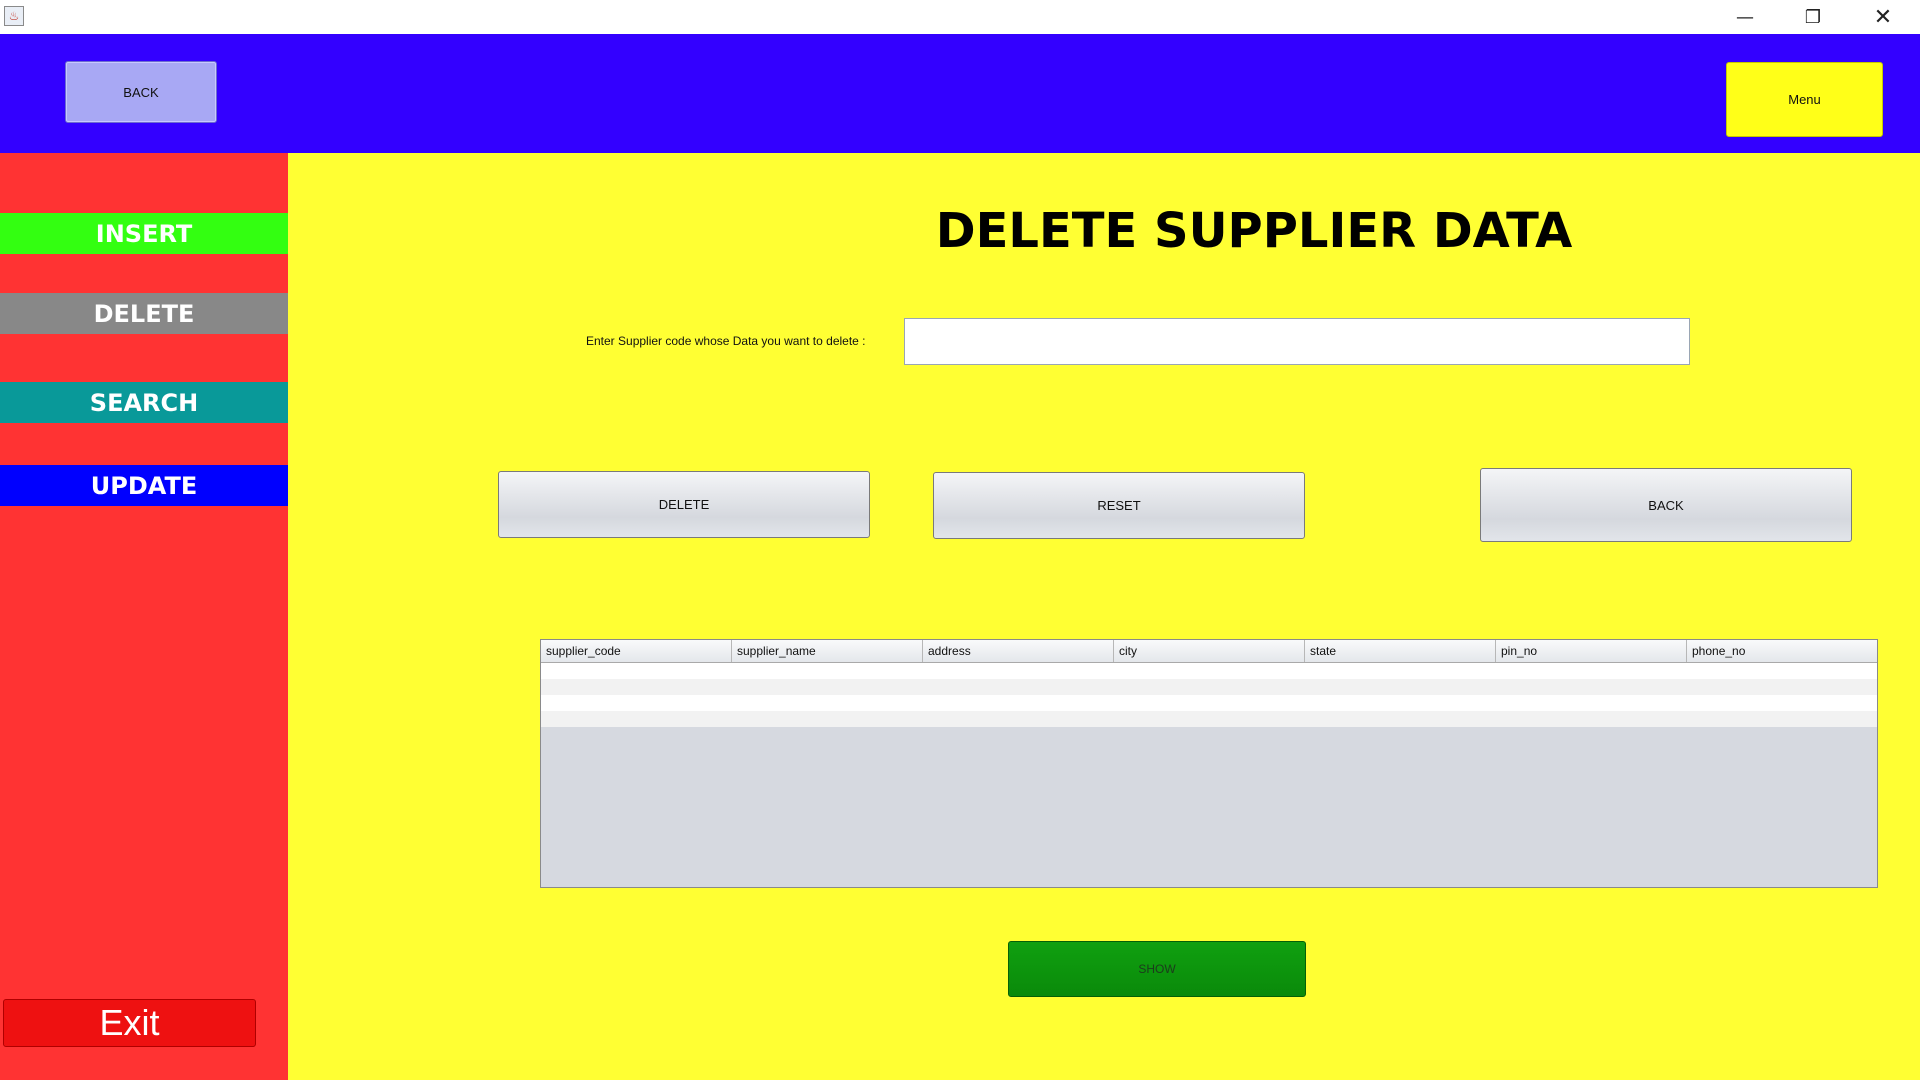 The image size is (1920, 1080). What do you see at coordinates (960, 93) in the screenshot?
I see `header-bar: BACK Menu` at bounding box center [960, 93].